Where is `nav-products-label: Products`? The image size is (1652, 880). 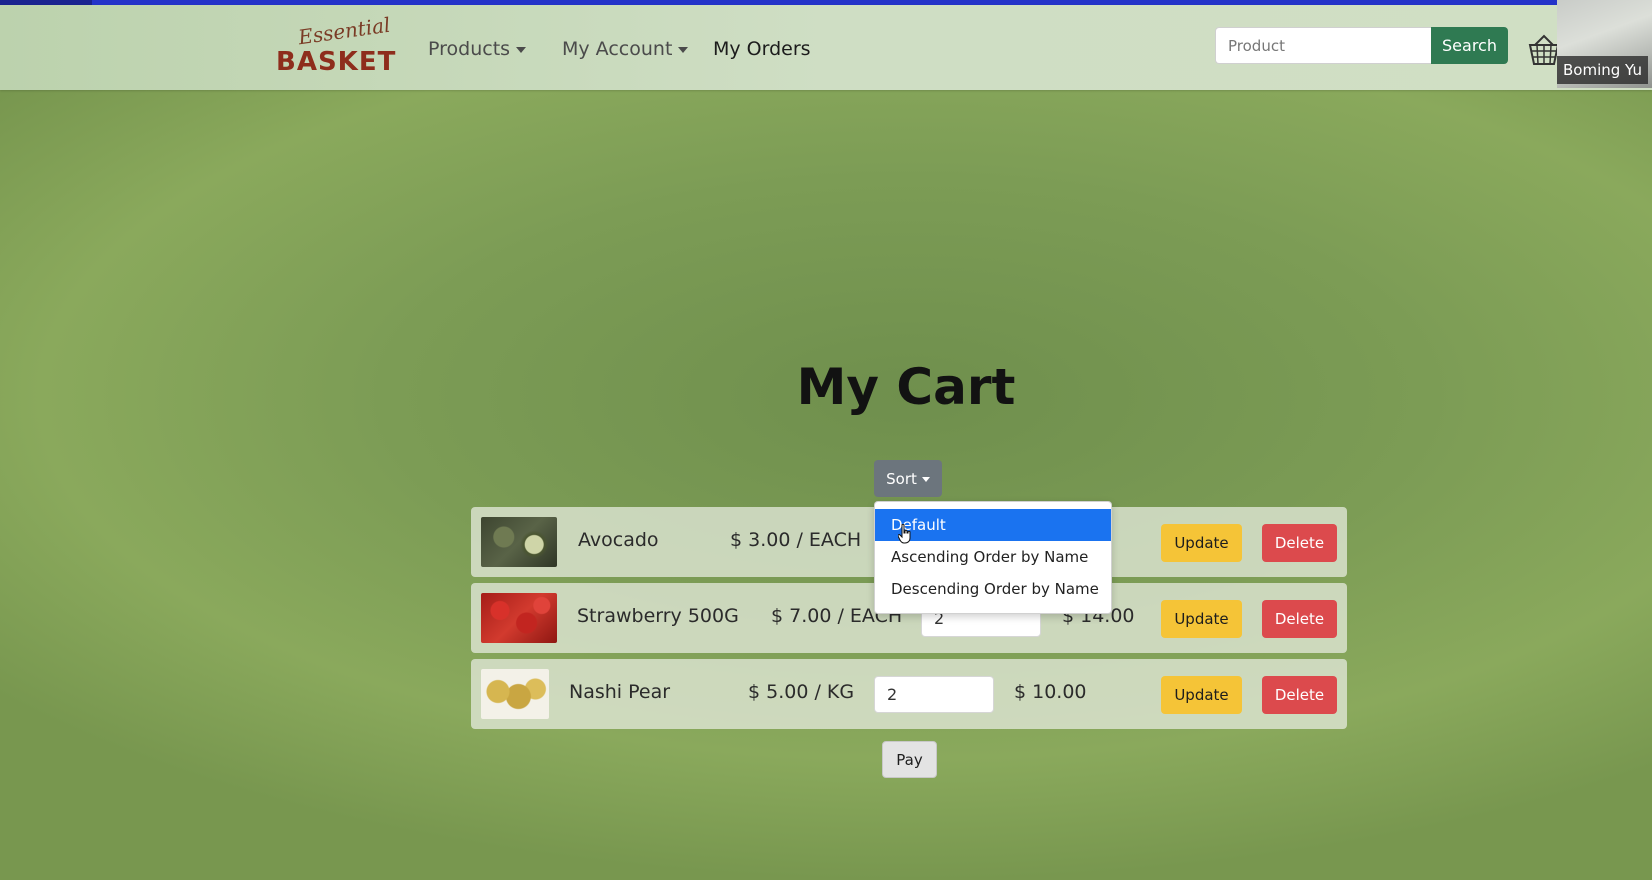
nav-products-label: Products is located at coordinates (469, 49).